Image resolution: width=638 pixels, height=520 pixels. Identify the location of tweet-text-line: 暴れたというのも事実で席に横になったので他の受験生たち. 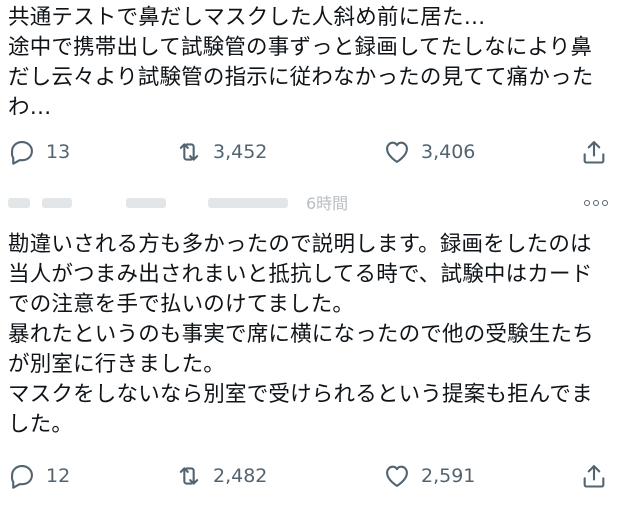
(301, 334).